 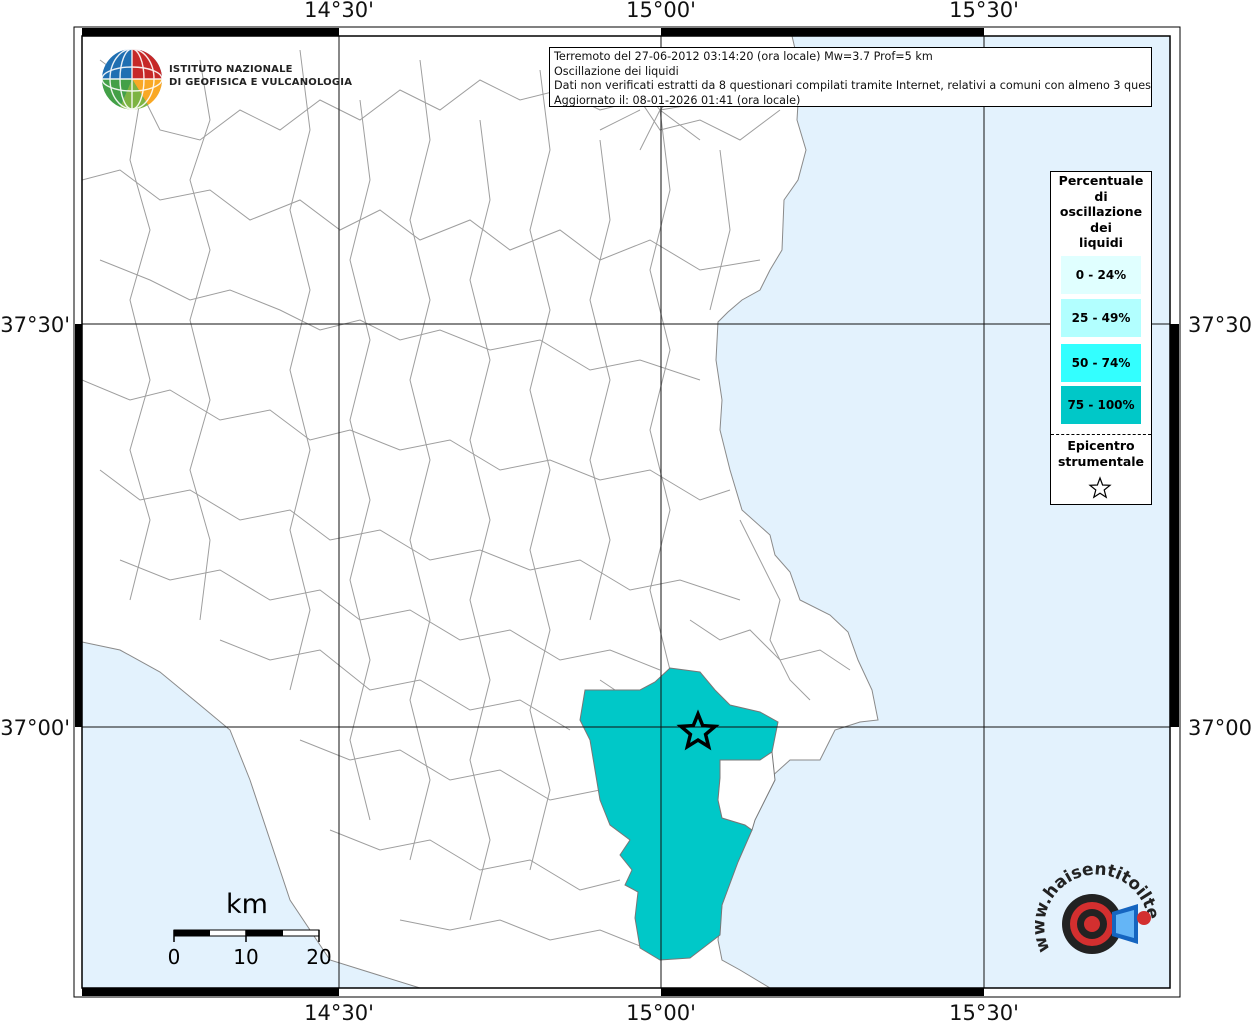 I want to click on scale-tick-10: 10, so click(x=246, y=957).